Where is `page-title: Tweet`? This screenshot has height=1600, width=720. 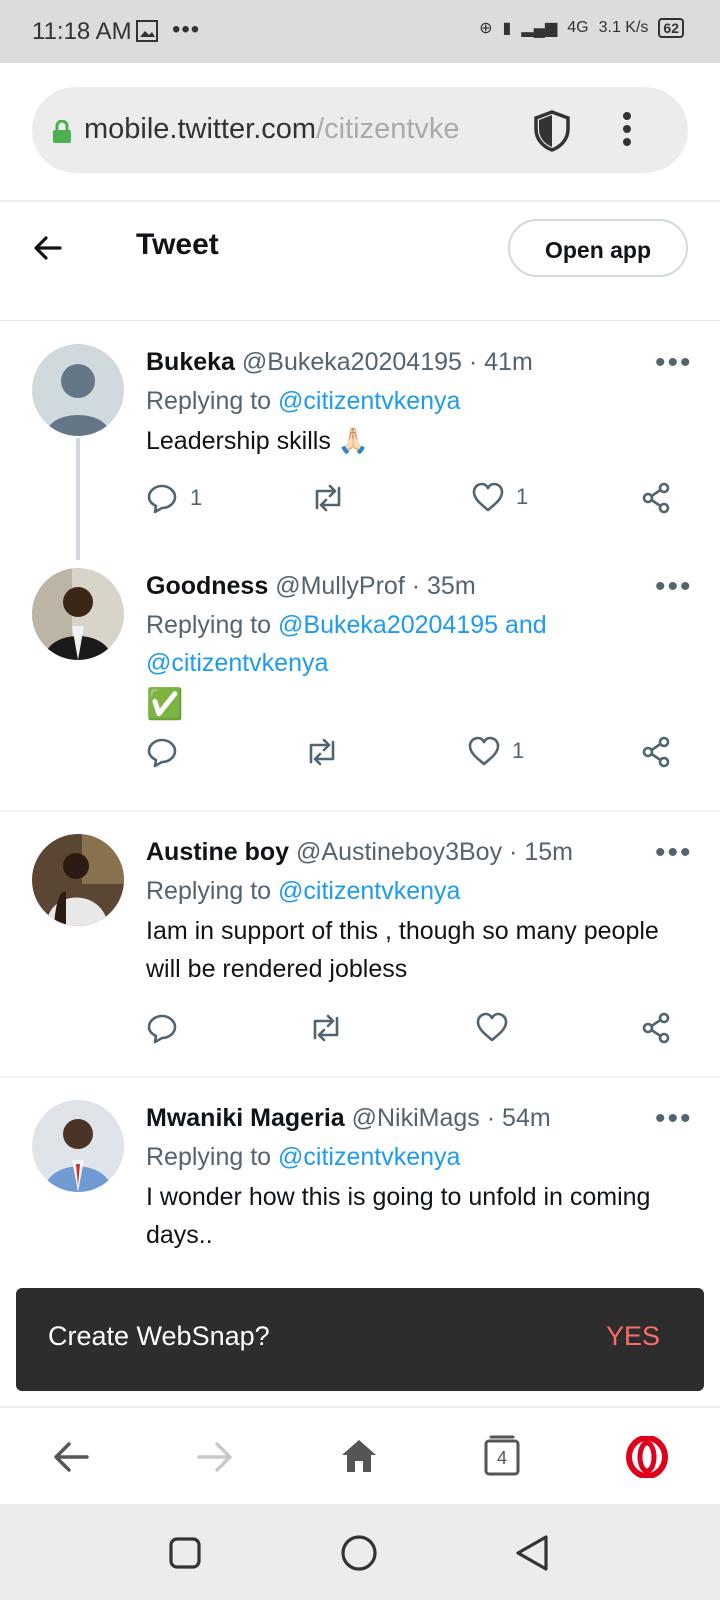 page-title: Tweet is located at coordinates (177, 244).